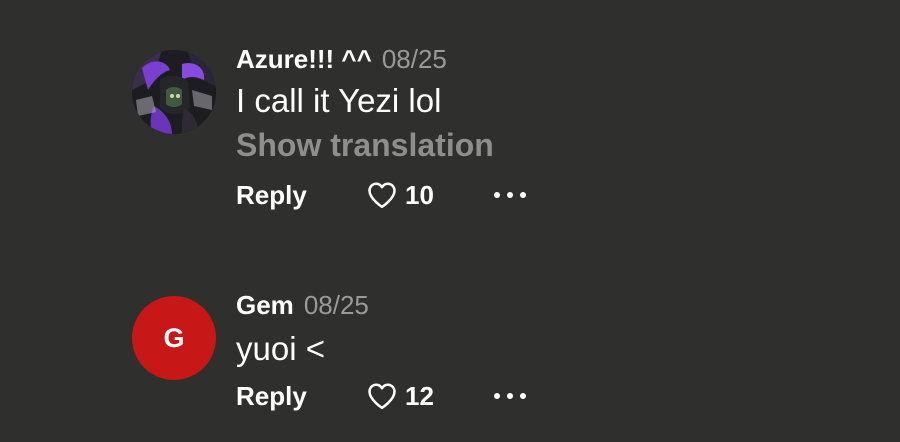 The image size is (900, 442). I want to click on comment-meta: Azure!!! ^^ 08/25, so click(341, 59).